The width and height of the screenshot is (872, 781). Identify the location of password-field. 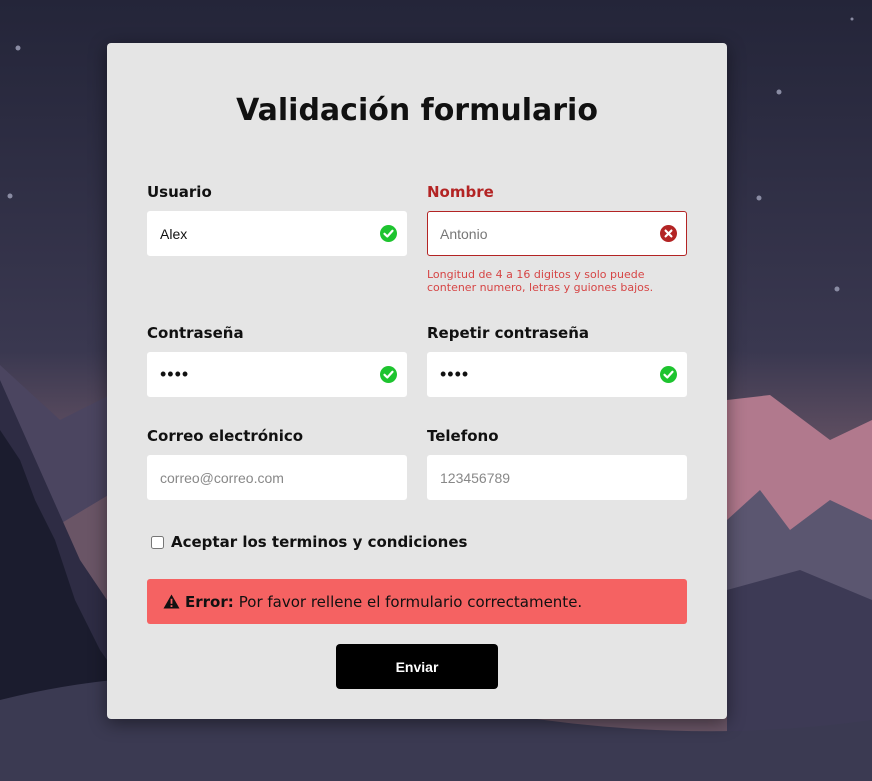
(277, 374).